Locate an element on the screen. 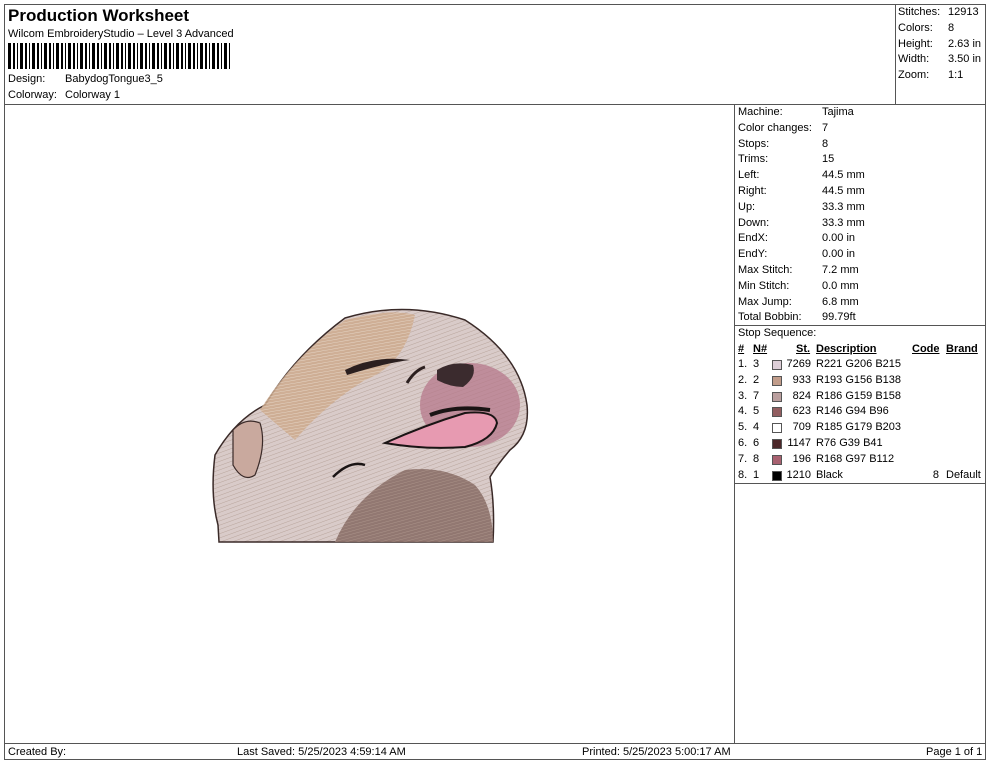 Image resolution: width=990 pixels, height=762 pixels. prop-label: Stops: is located at coordinates (754, 143).